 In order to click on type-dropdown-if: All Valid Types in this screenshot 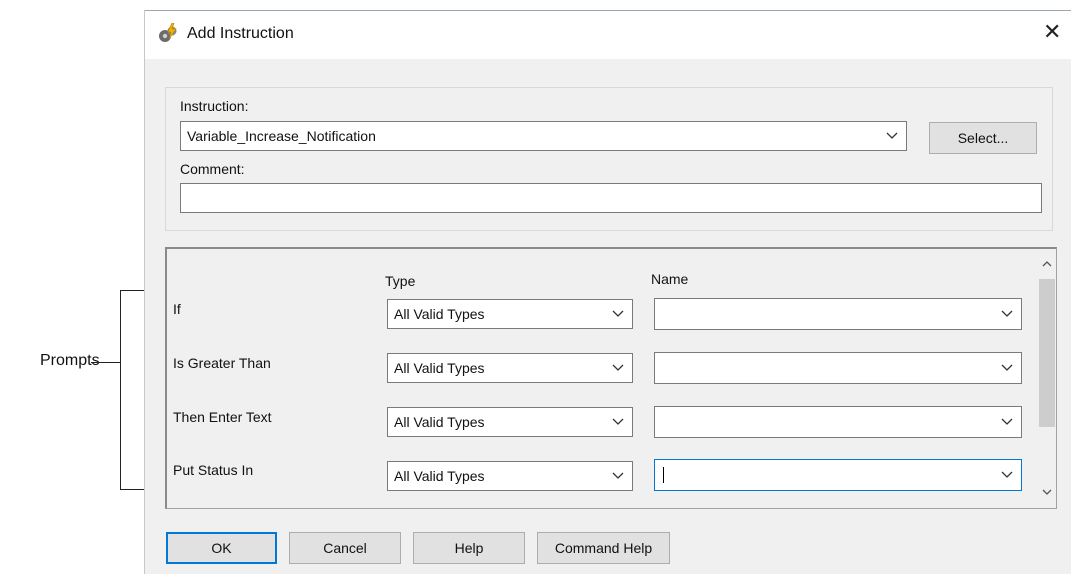, I will do `click(510, 314)`.